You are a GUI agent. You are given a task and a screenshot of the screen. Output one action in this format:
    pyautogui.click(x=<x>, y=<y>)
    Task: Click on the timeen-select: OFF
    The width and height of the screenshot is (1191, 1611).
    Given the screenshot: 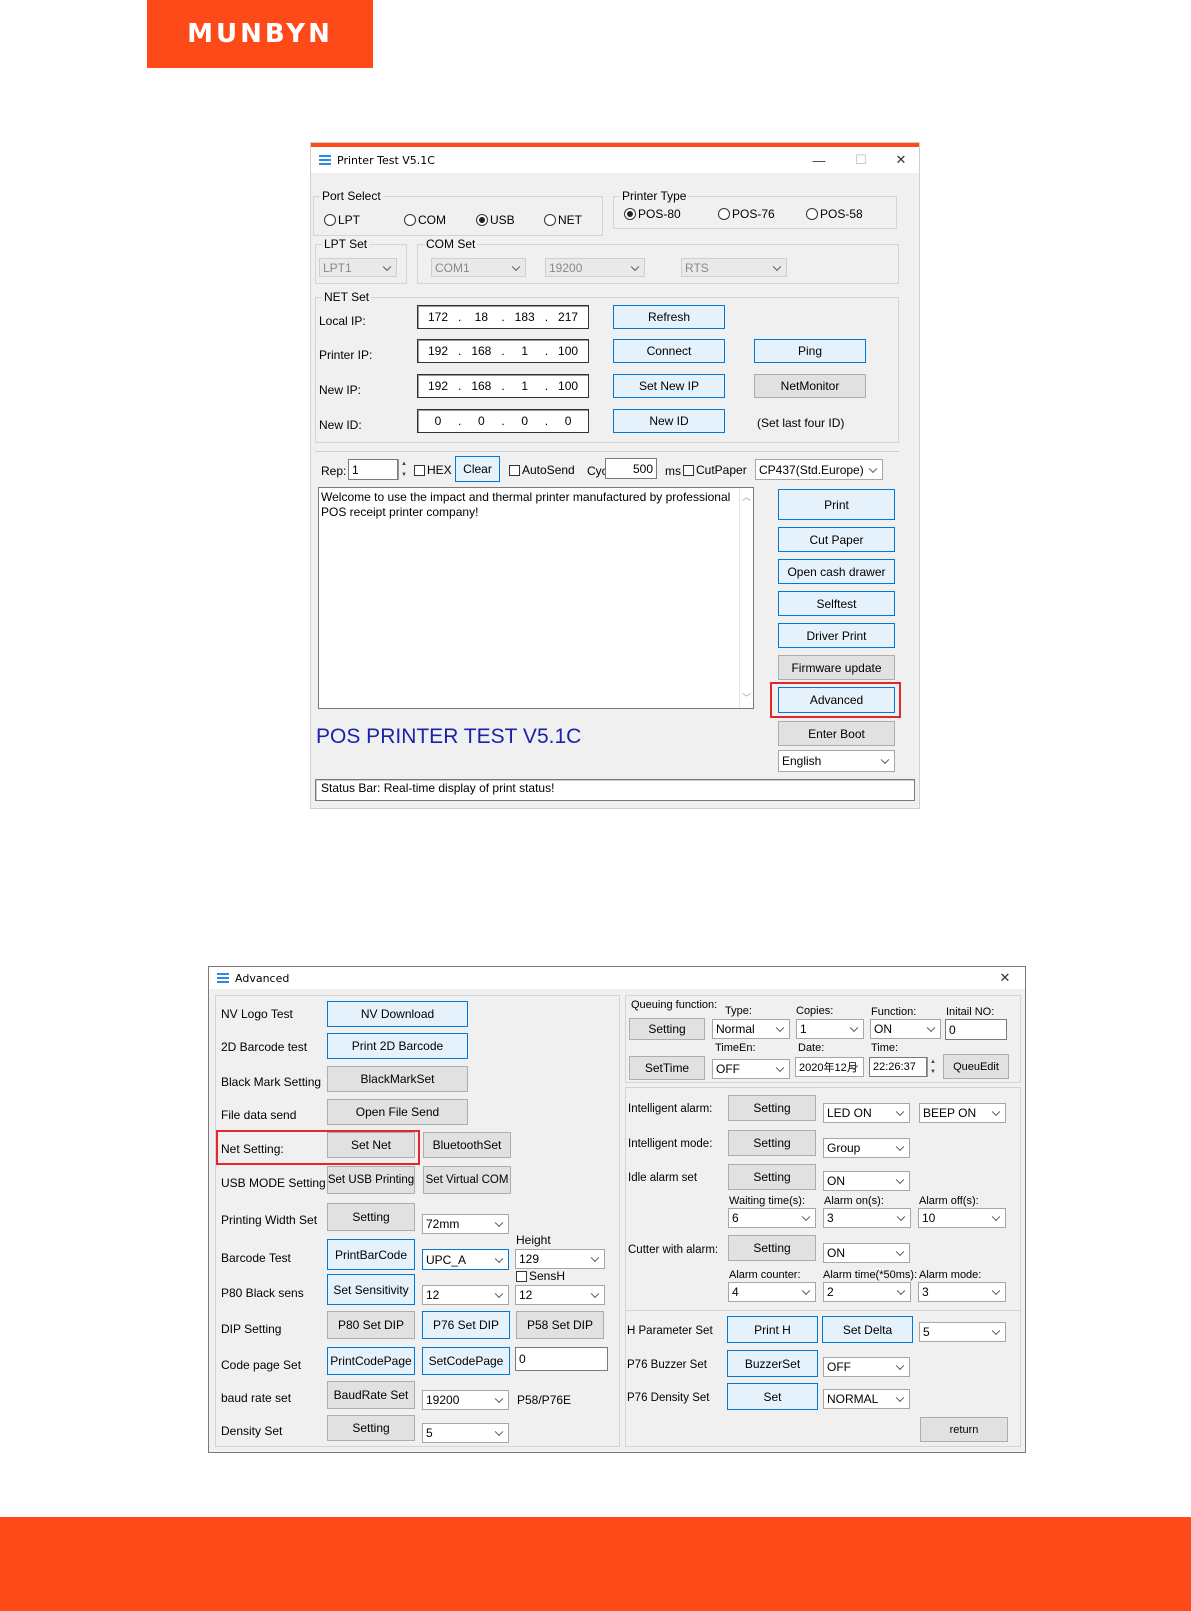 What is the action you would take?
    pyautogui.click(x=751, y=1069)
    